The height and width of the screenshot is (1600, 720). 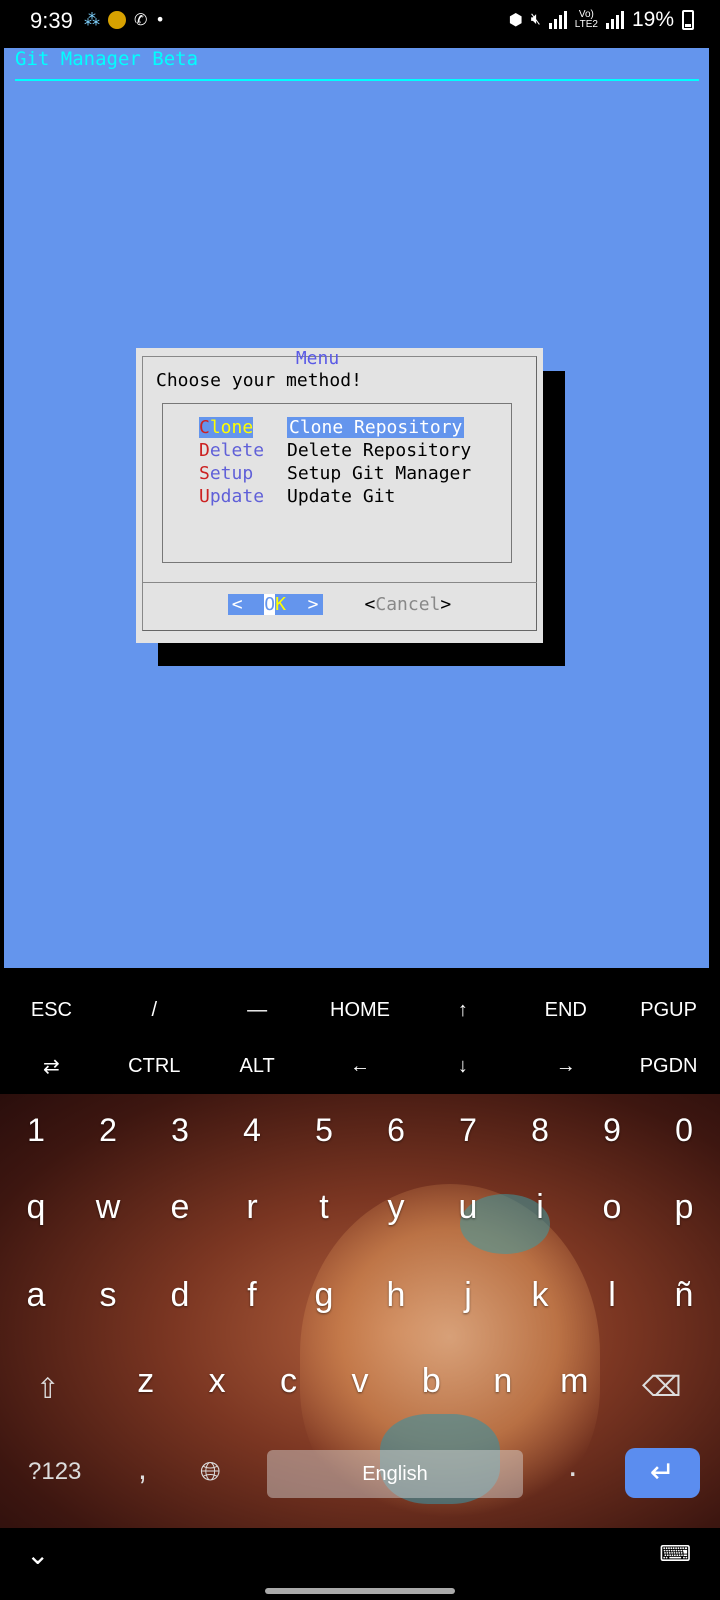 What do you see at coordinates (204, 450) in the screenshot?
I see `menu-hotkey: D` at bounding box center [204, 450].